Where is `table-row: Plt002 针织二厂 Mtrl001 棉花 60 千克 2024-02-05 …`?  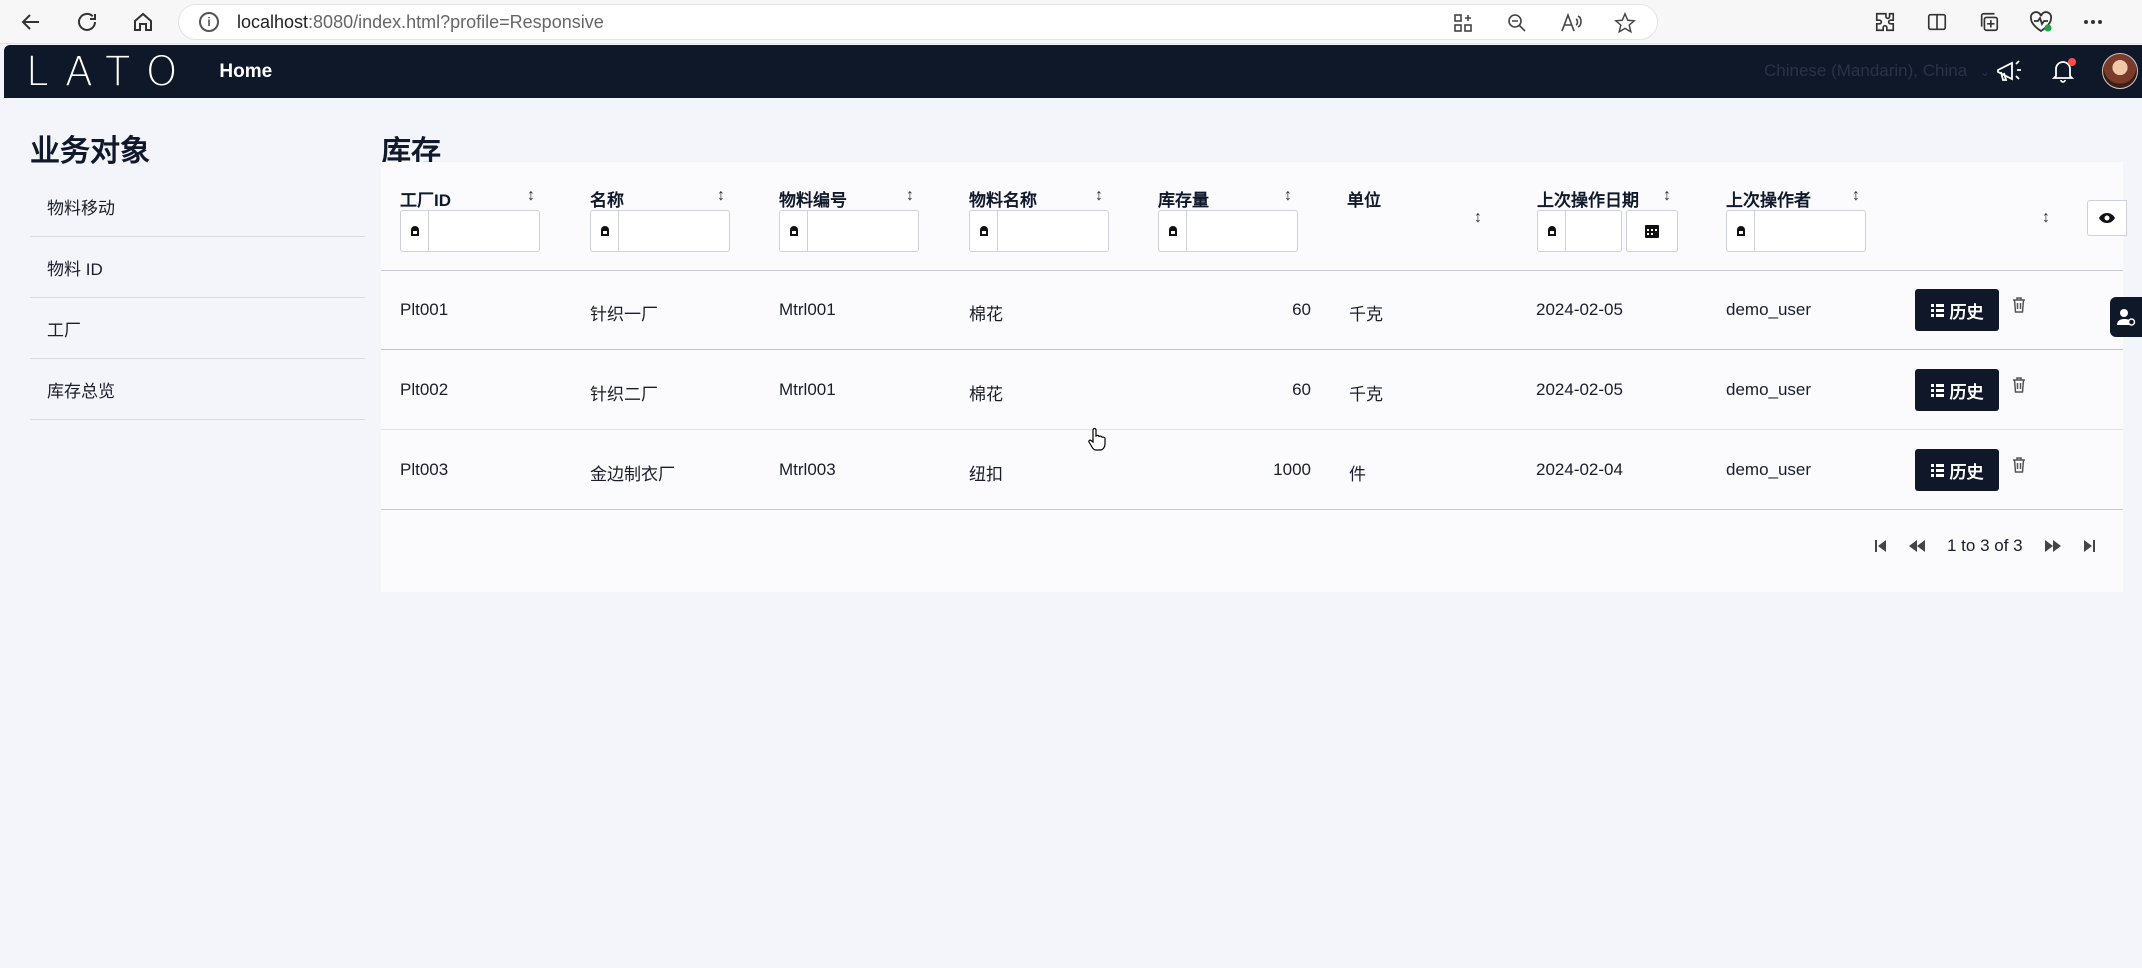 table-row: Plt002 针织二厂 Mtrl001 棉花 60 千克 2024-02-05 … is located at coordinates (1252, 390).